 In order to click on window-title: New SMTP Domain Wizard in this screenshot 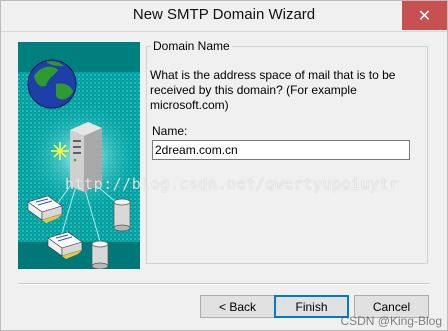, I will do `click(224, 14)`.